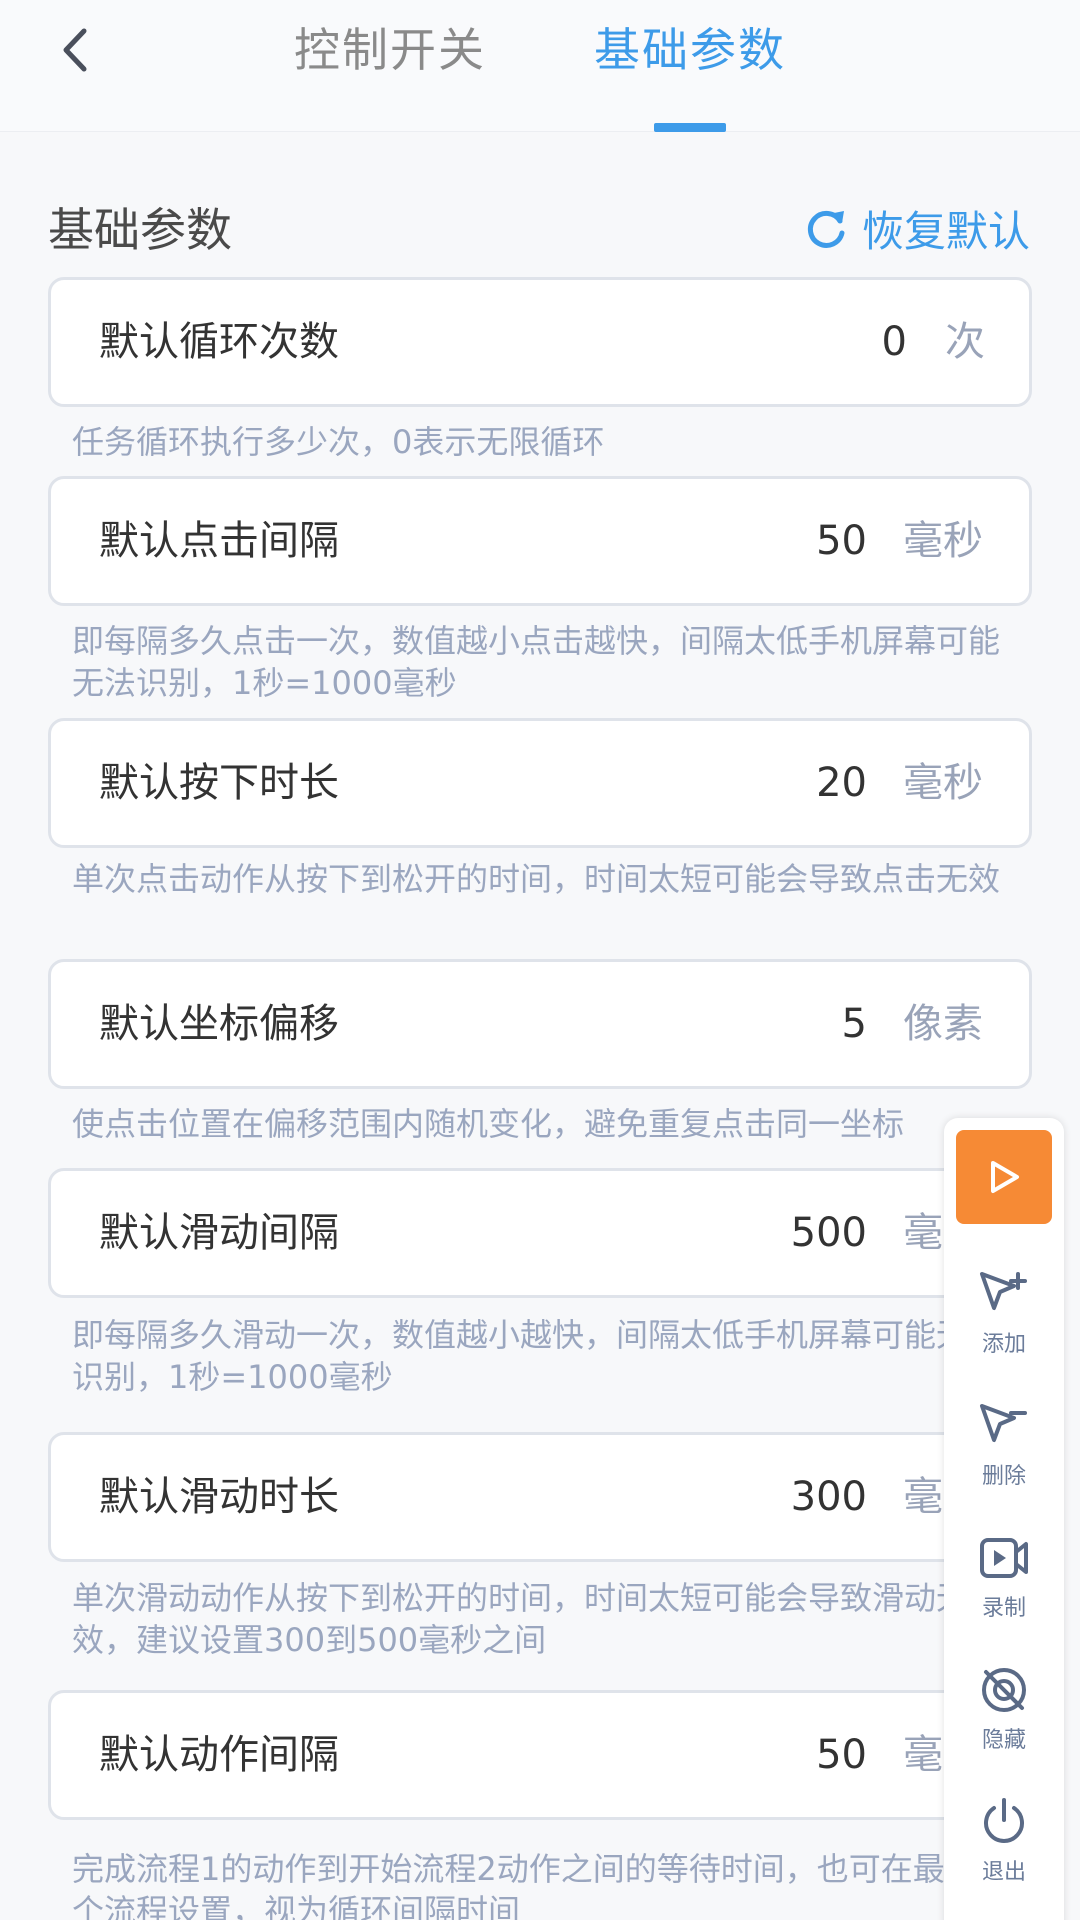 Image resolution: width=1080 pixels, height=1920 pixels. Describe the element at coordinates (854, 1024) in the screenshot. I see `setting-value-input: 5` at that location.